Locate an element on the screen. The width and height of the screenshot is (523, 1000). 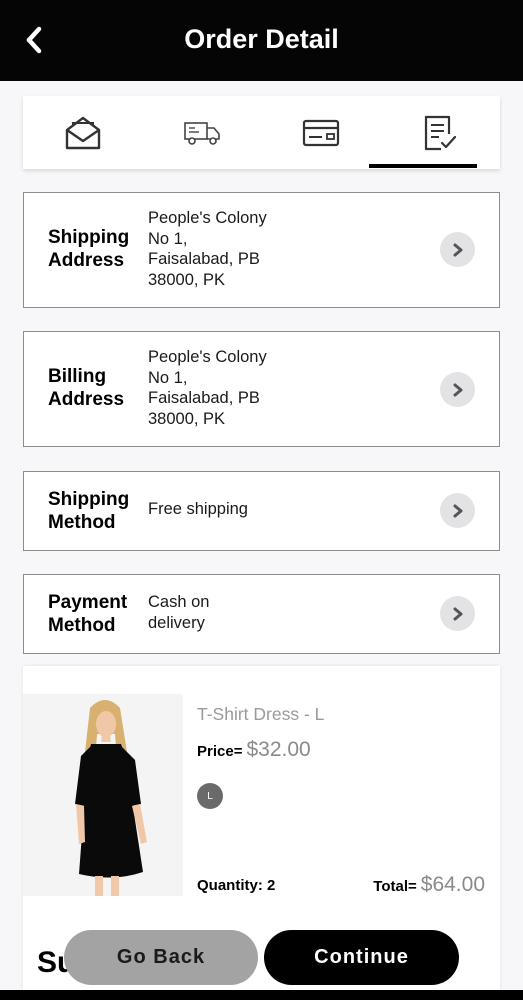
system-navigation-bar is located at coordinates (261, 995).